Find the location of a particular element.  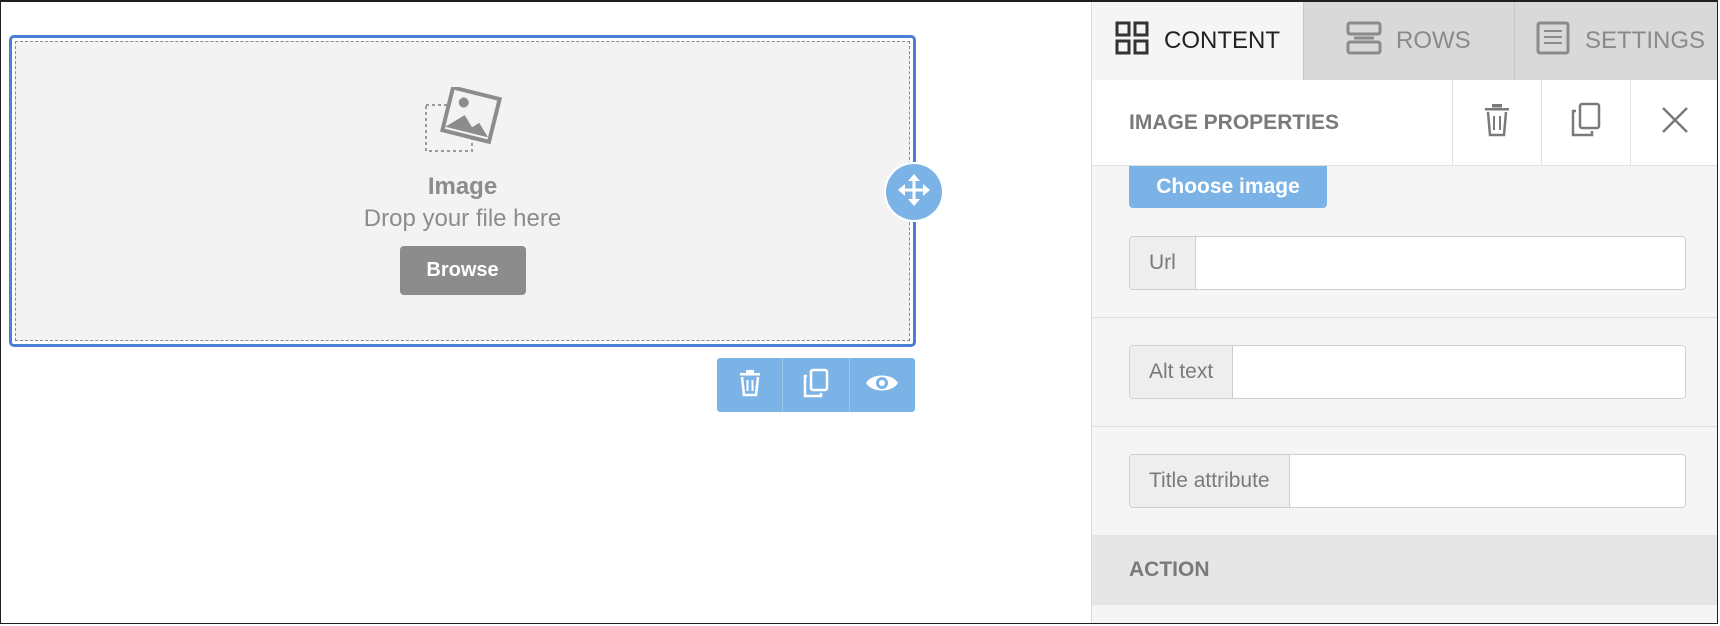

alt-text-field: Alt text is located at coordinates (1407, 372).